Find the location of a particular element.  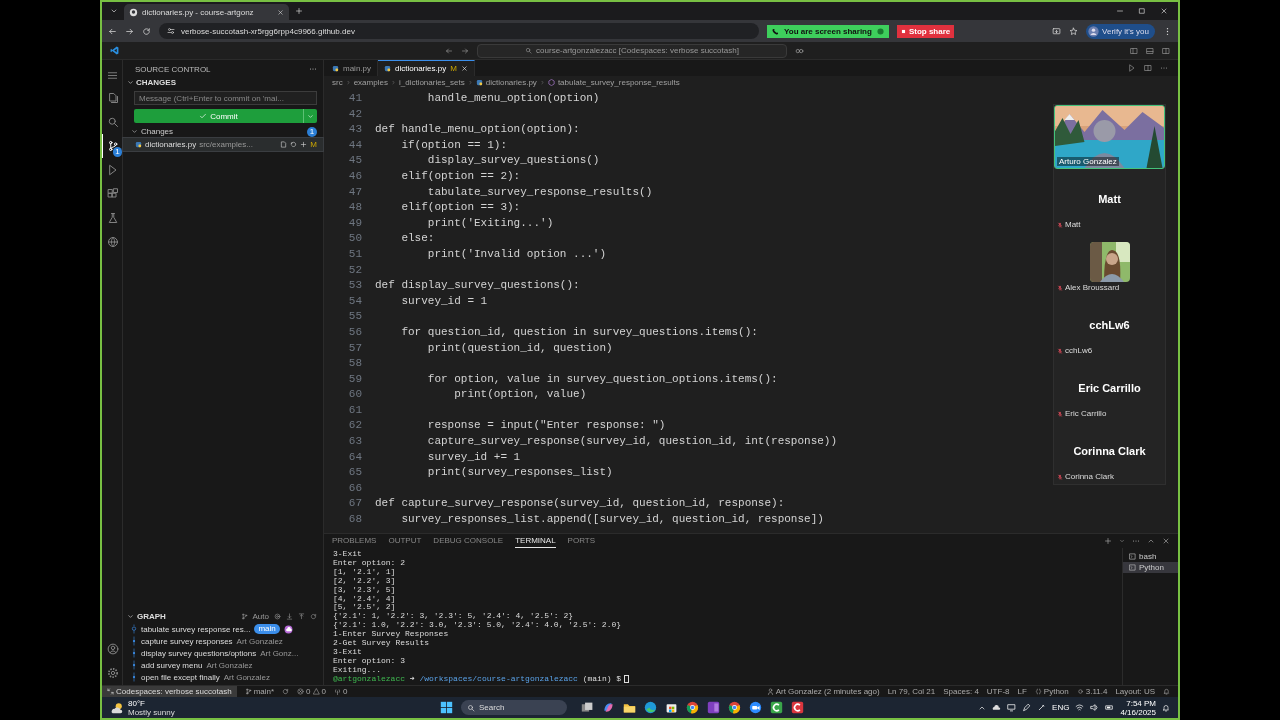

panel-tab: TERMINAL is located at coordinates (535, 541).